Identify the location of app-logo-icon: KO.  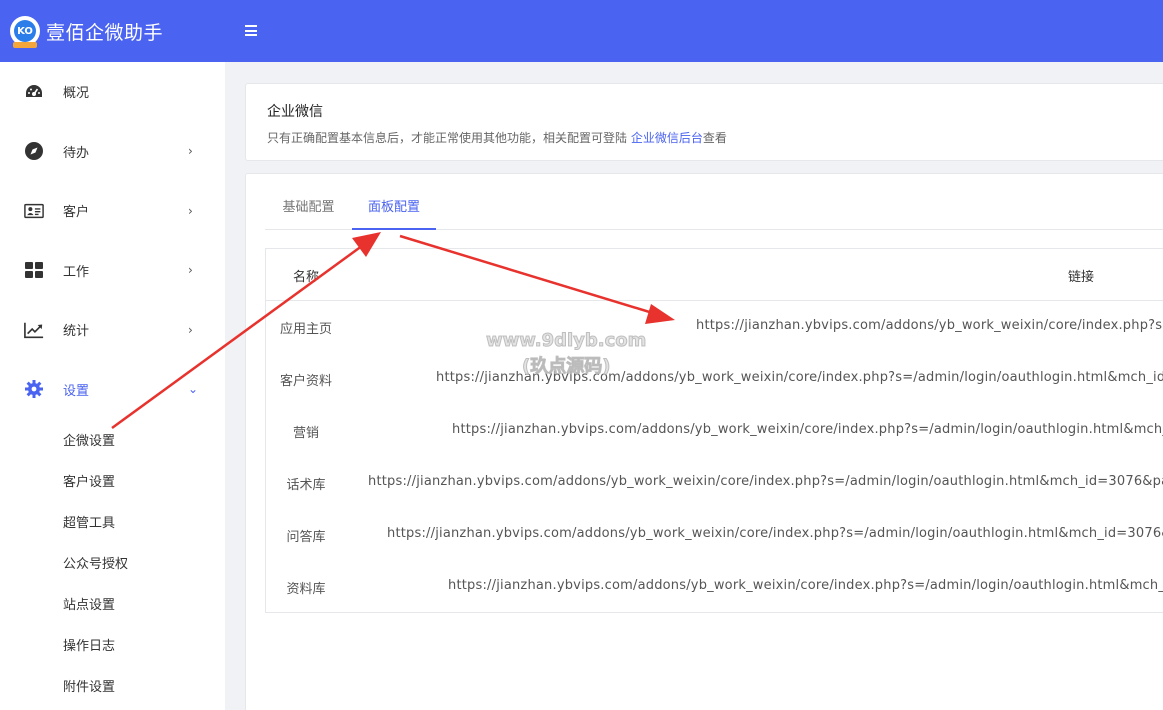
(25, 32).